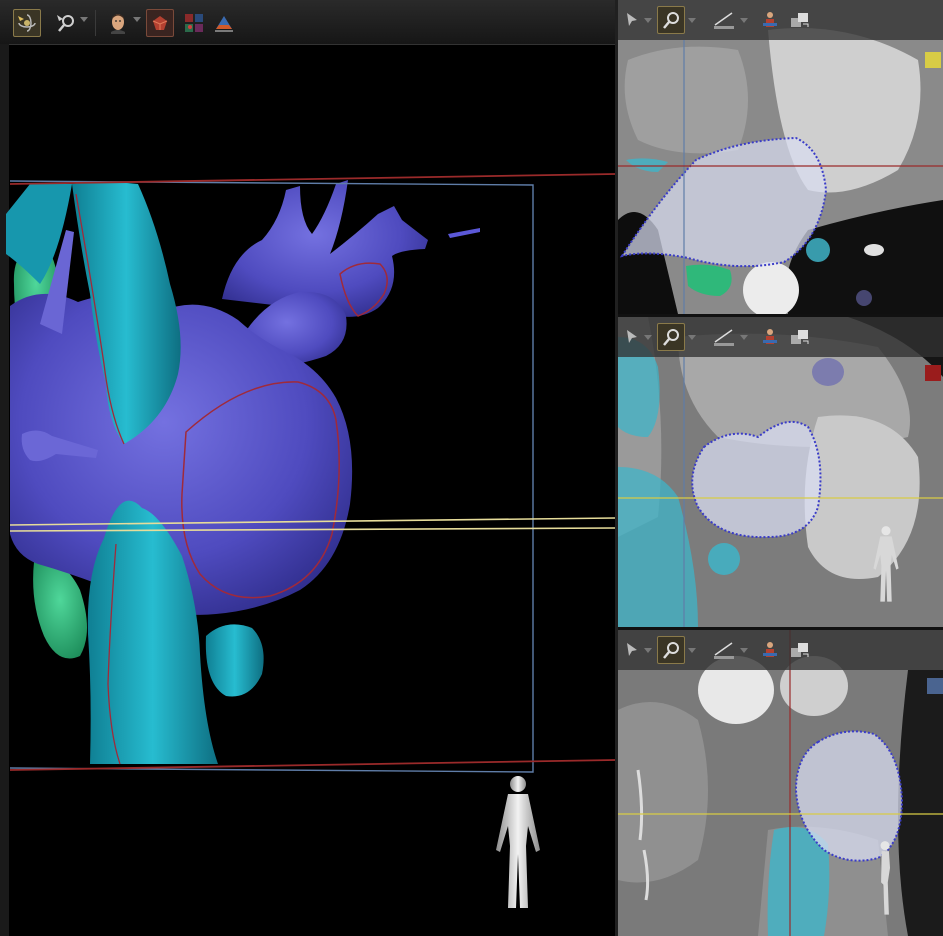 This screenshot has height=936, width=943. What do you see at coordinates (933, 373) in the screenshot?
I see `coronal-marker-swatch` at bounding box center [933, 373].